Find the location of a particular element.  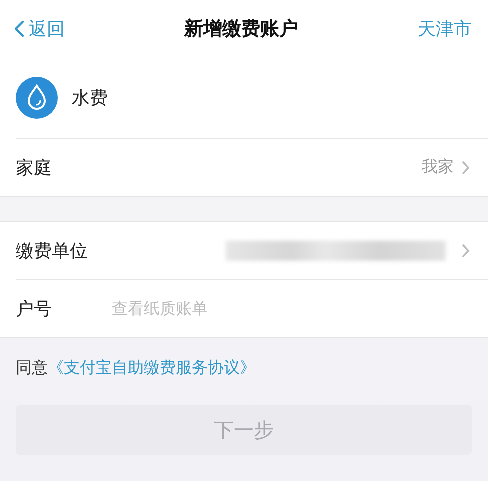

back-chevron-icon is located at coordinates (19, 29).